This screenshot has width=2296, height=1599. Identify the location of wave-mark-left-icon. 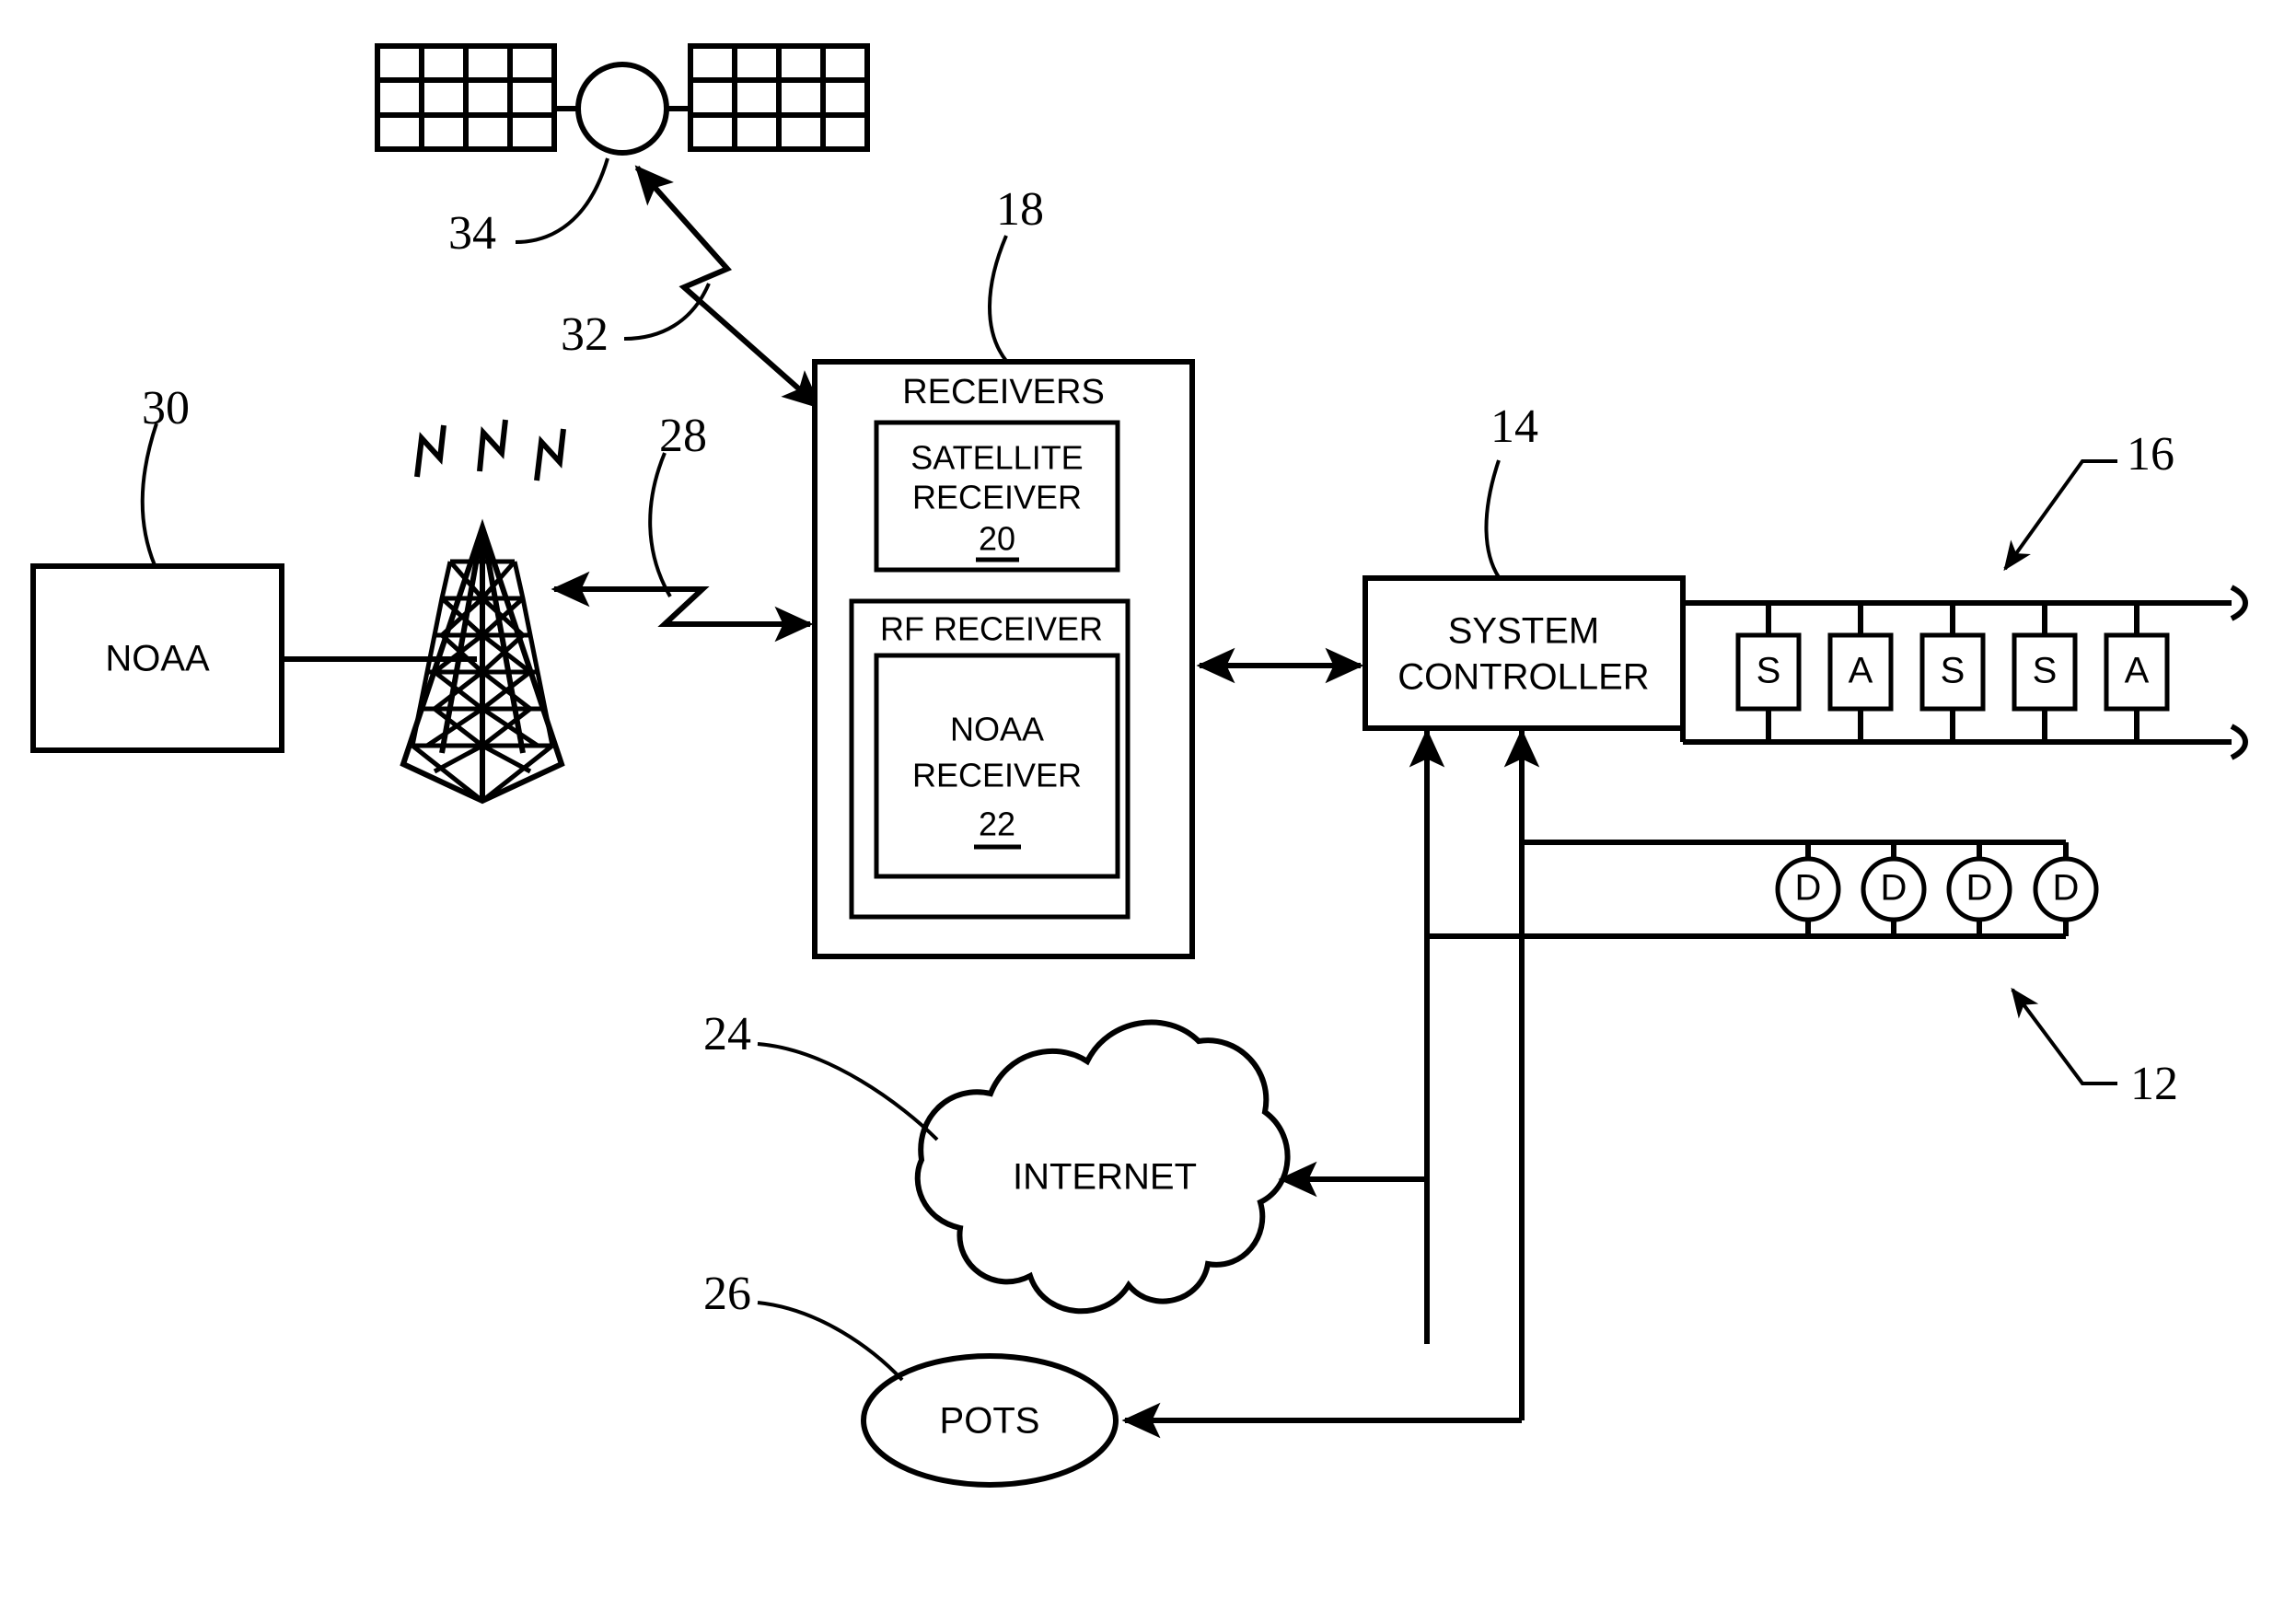
(430, 451).